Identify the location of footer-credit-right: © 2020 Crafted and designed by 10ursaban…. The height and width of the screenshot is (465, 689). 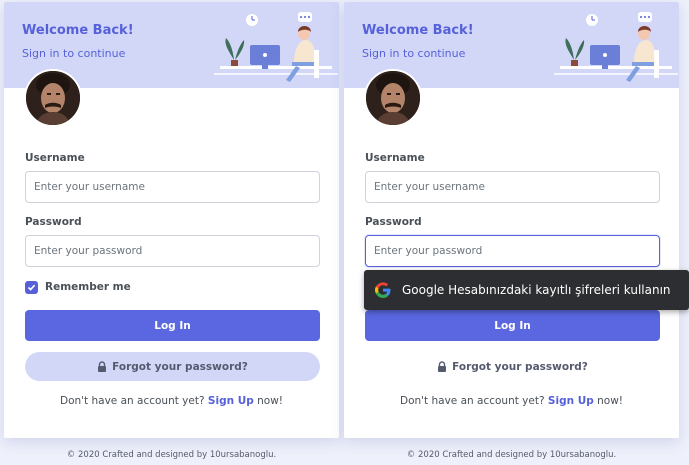
(511, 455).